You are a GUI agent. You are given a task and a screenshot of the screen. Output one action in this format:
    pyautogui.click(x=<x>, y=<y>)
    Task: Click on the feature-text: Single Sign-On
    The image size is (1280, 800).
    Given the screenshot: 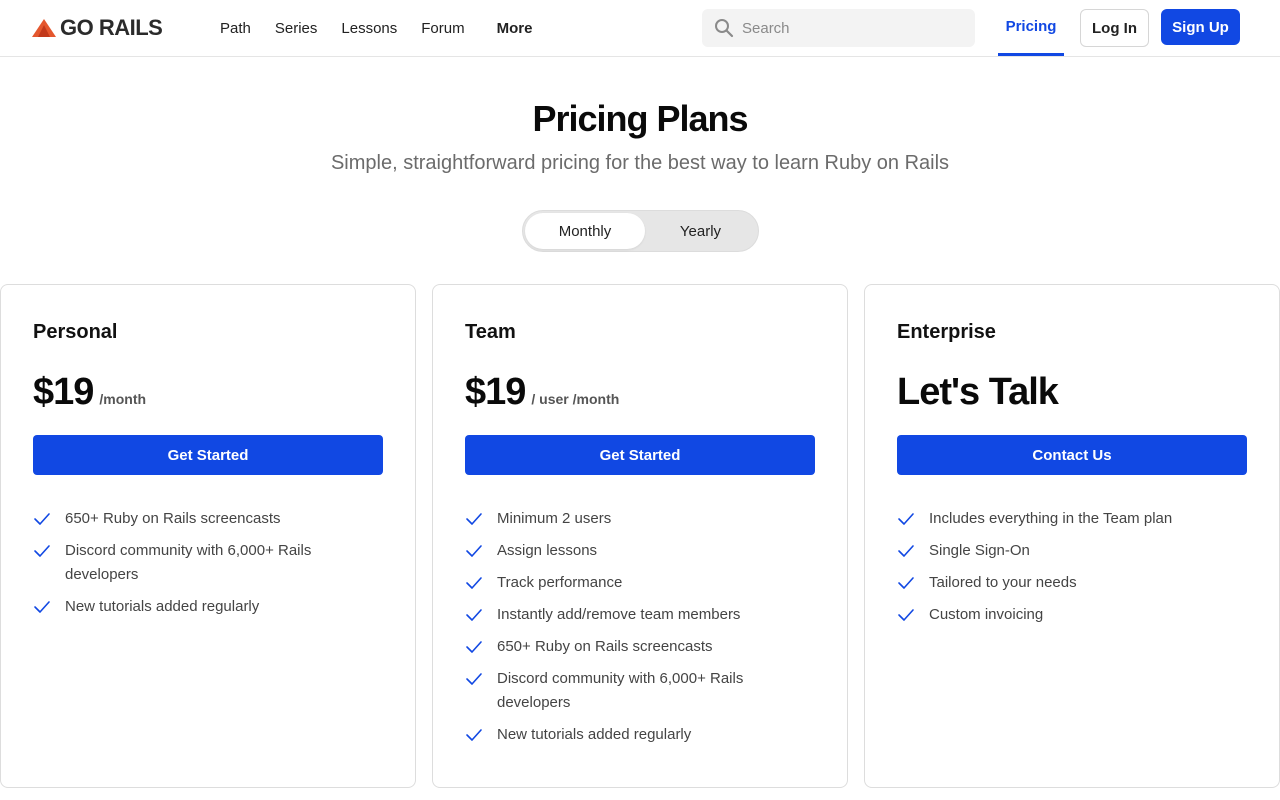 What is the action you would take?
    pyautogui.click(x=979, y=550)
    